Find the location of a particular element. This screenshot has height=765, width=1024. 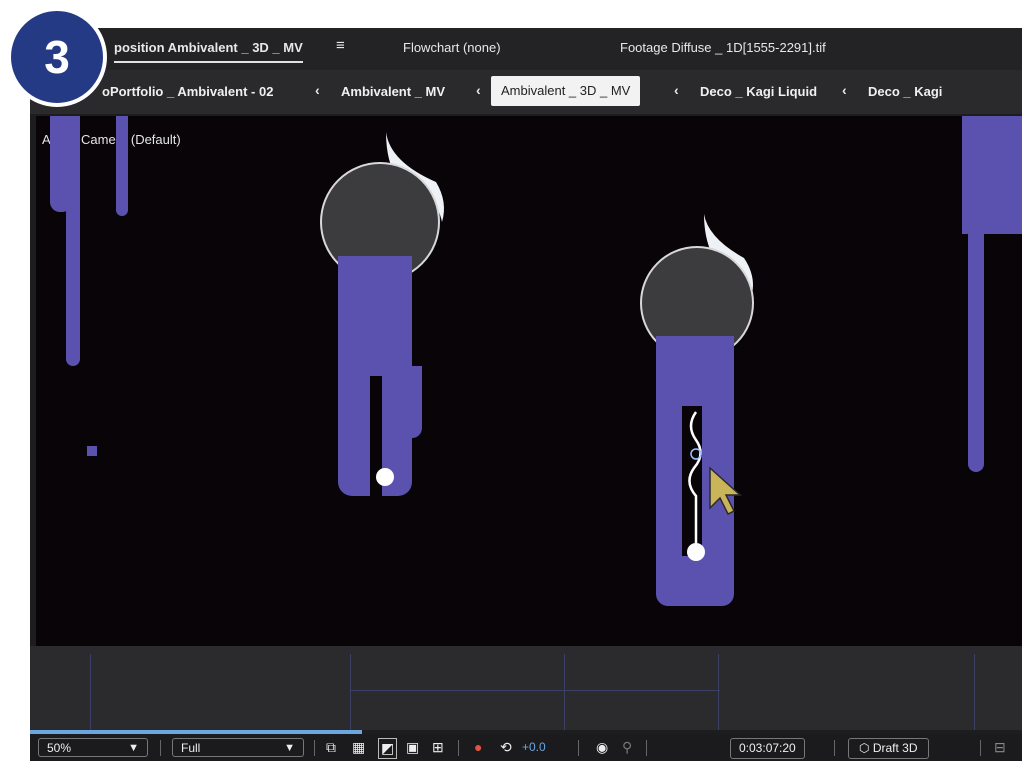

reset-exposure-icon: ⟲ is located at coordinates (506, 747).